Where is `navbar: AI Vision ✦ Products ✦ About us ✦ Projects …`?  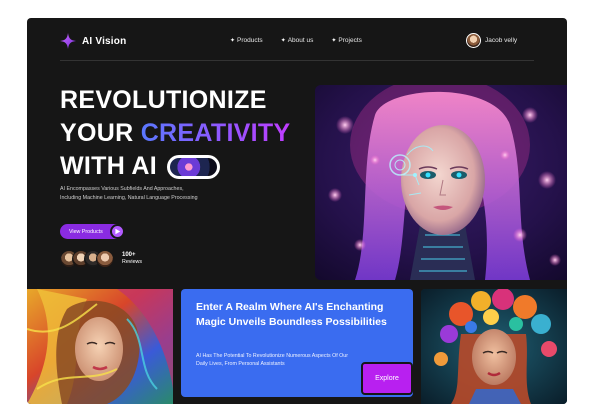 navbar: AI Vision ✦ Products ✦ About us ✦ Projects … is located at coordinates (297, 39).